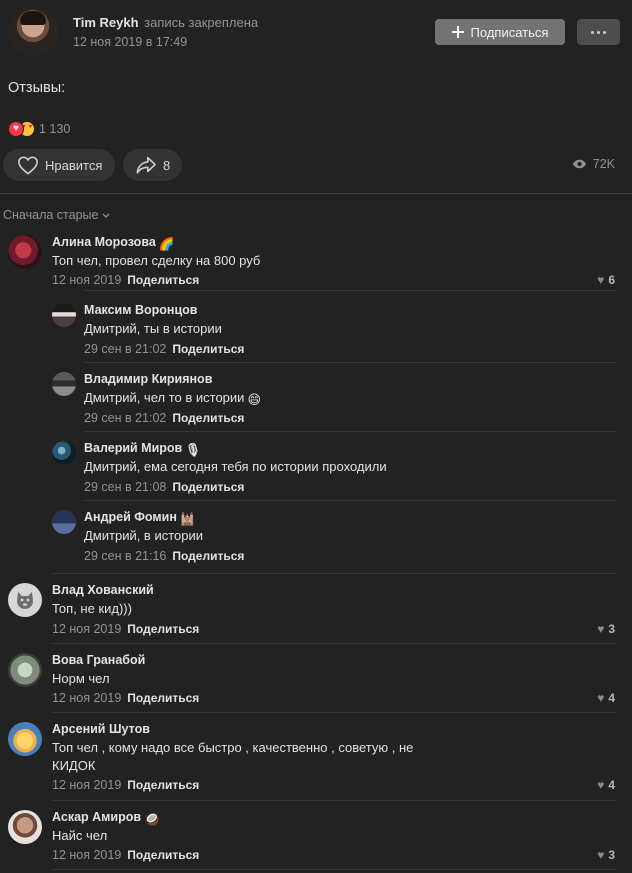 The image size is (632, 873). I want to click on sort-dropdown: Сначала старые, so click(56, 215).